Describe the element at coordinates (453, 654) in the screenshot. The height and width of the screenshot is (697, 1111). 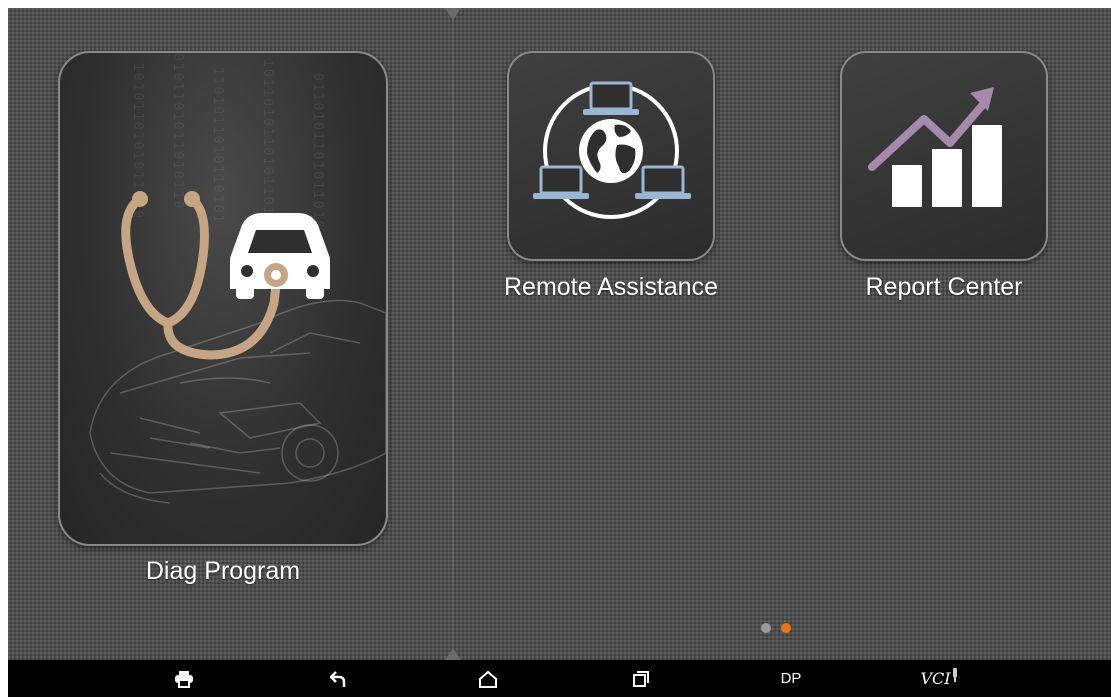
I see `divider-bottom-marker` at that location.